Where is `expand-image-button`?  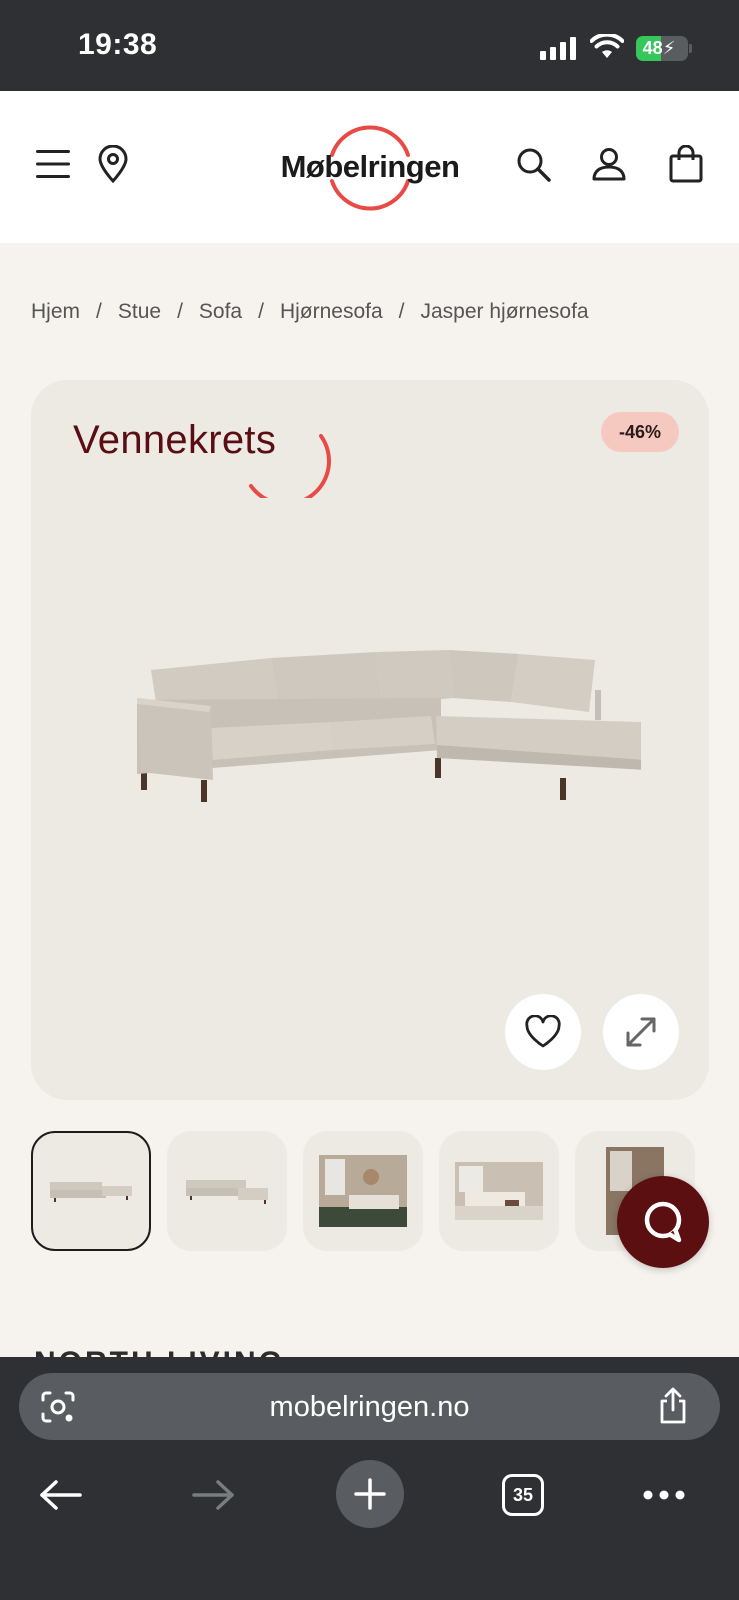
expand-image-button is located at coordinates (641, 1032).